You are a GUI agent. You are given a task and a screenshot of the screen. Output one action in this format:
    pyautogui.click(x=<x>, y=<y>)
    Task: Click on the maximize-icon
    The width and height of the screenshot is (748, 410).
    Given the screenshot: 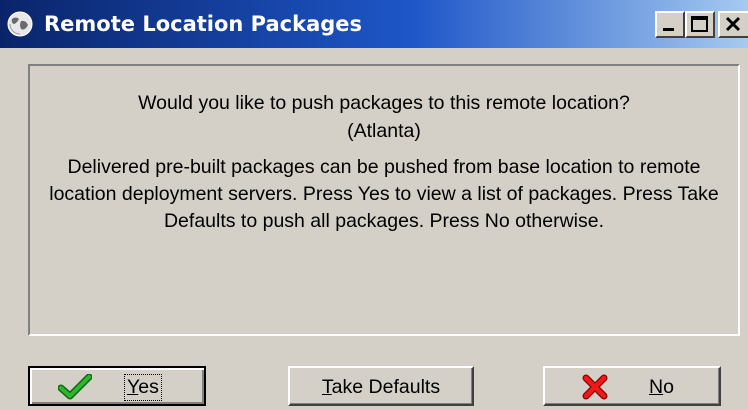 What is the action you would take?
    pyautogui.click(x=699, y=24)
    